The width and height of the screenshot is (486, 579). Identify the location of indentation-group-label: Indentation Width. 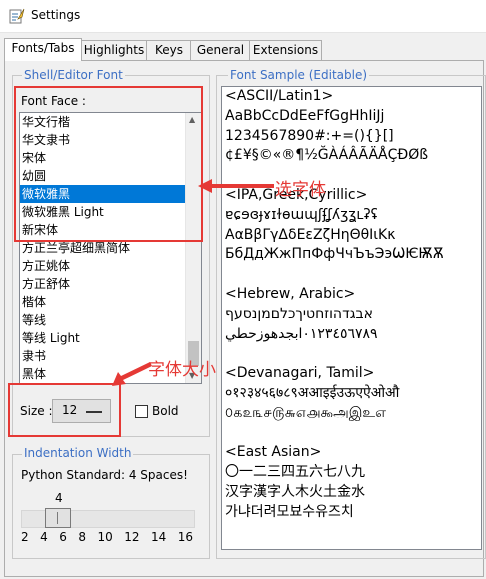
(78, 453).